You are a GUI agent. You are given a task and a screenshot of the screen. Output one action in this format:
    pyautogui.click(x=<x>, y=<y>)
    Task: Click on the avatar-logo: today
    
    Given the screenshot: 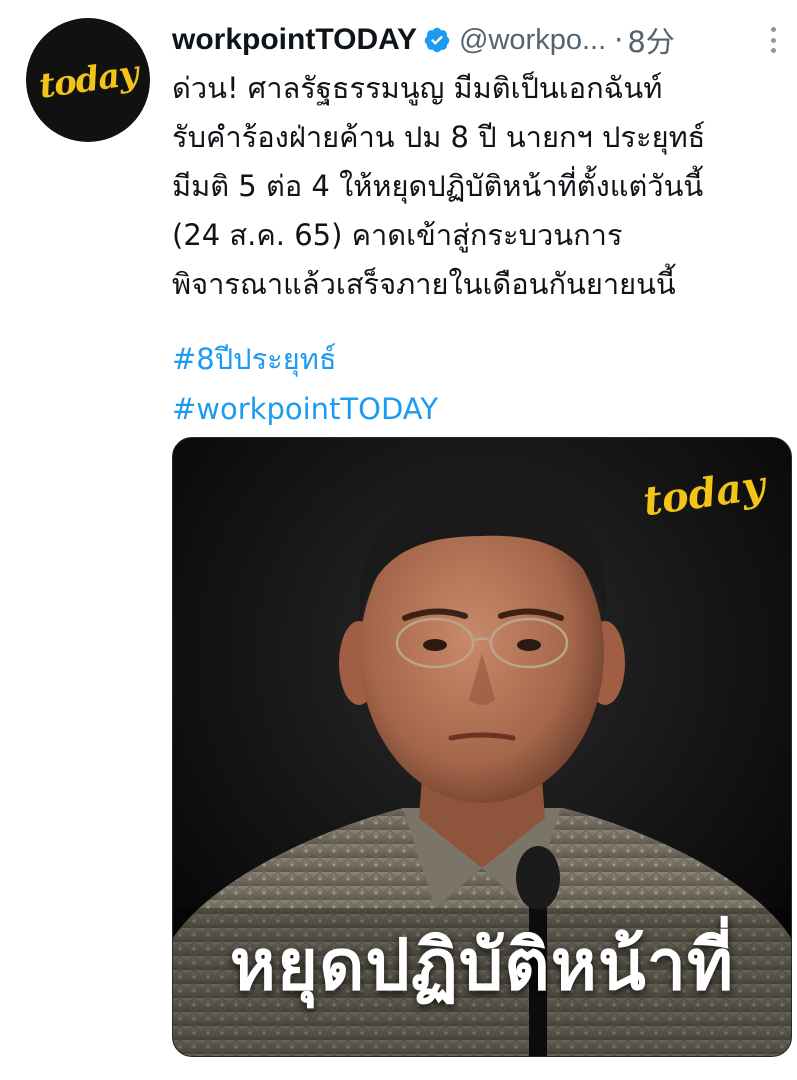 What is the action you would take?
    pyautogui.click(x=88, y=80)
    